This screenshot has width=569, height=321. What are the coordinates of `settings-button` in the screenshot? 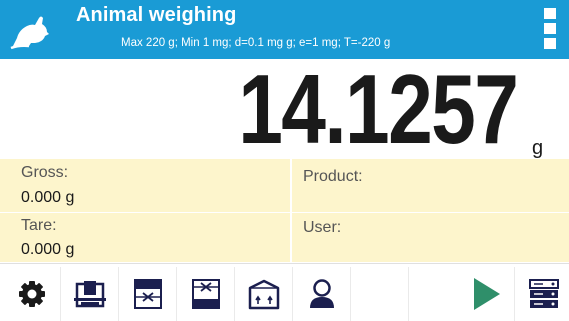 It's located at (32, 294).